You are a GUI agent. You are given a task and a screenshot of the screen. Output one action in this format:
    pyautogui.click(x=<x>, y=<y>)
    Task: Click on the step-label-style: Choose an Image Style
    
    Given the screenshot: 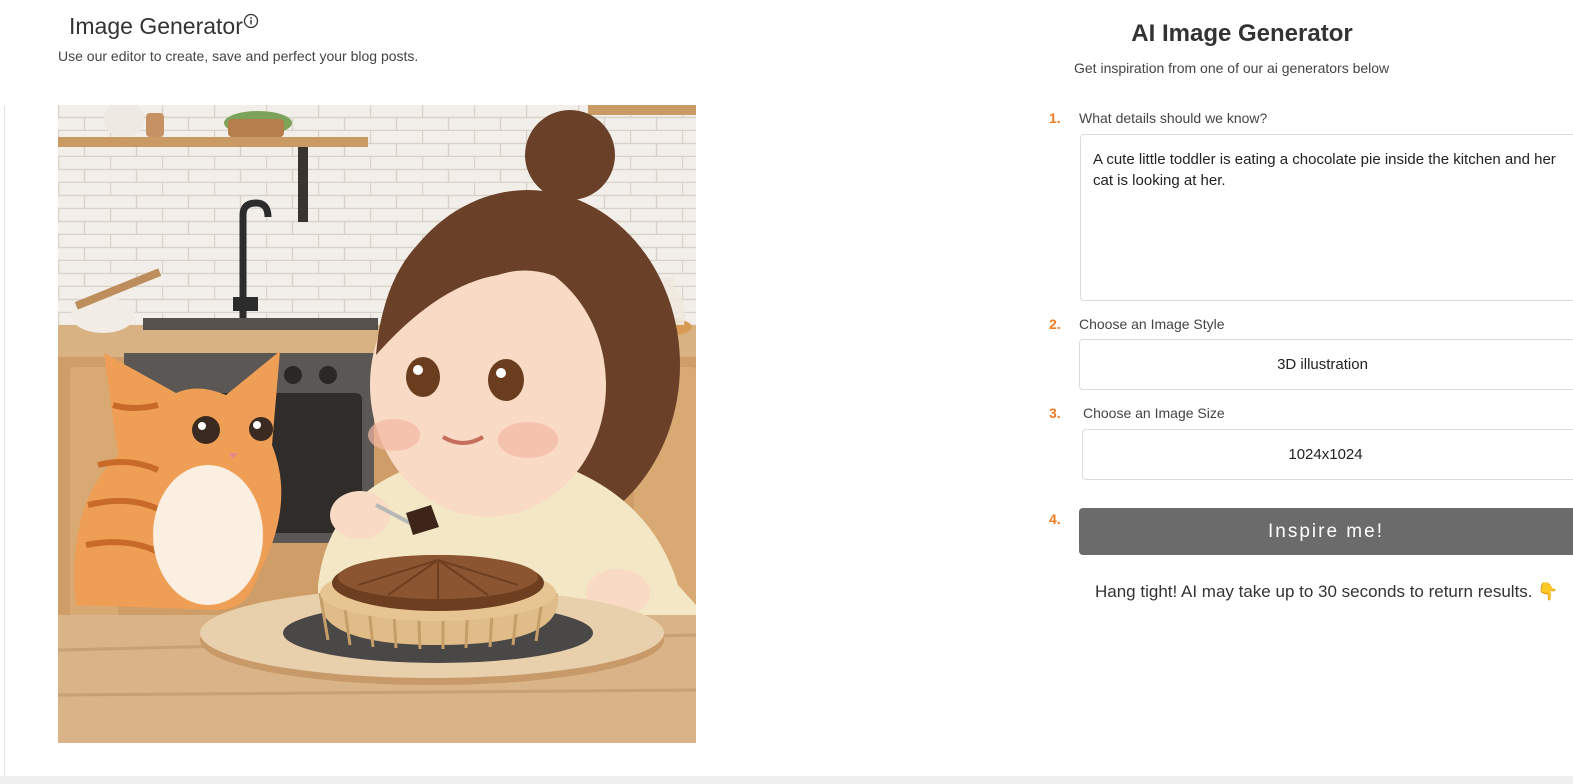 What is the action you would take?
    pyautogui.click(x=1152, y=324)
    